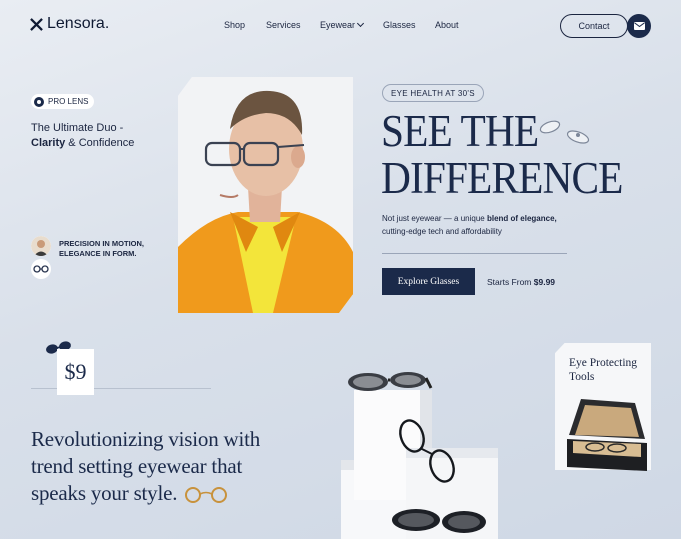 The width and height of the screenshot is (681, 539). What do you see at coordinates (418, 453) in the screenshot?
I see `product-display-image` at bounding box center [418, 453].